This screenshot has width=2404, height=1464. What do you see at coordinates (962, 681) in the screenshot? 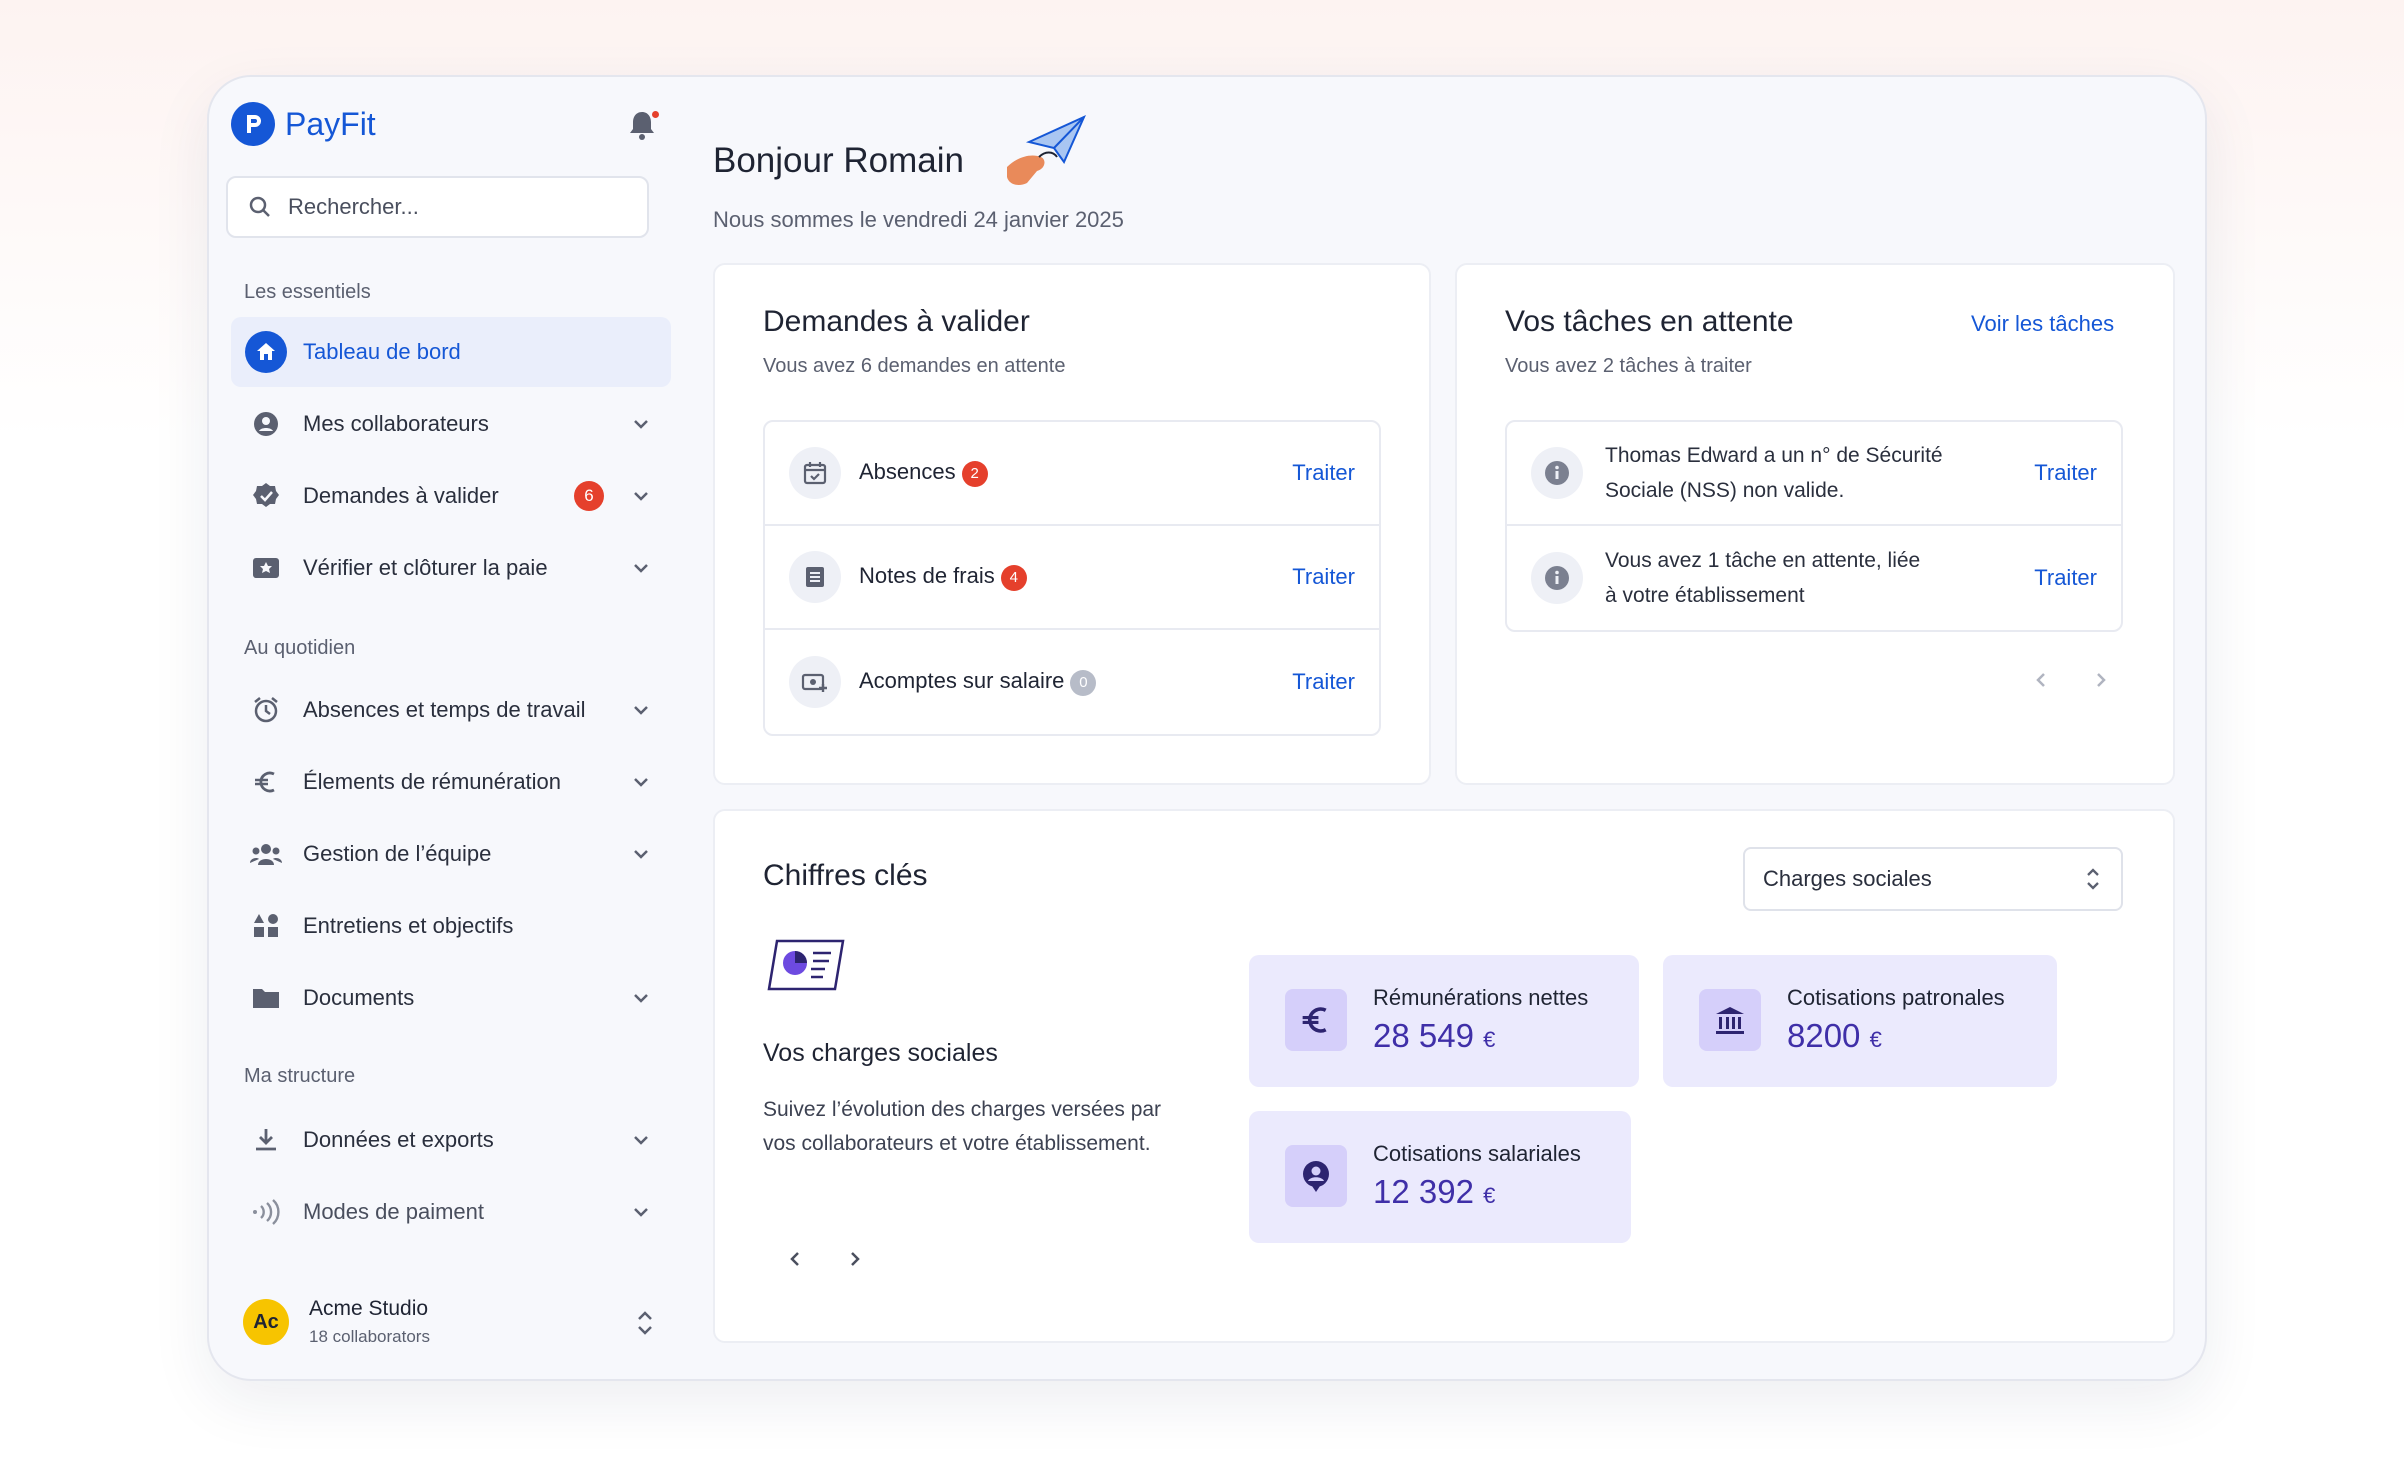
I see `request-label: Acomptes sur salaire` at bounding box center [962, 681].